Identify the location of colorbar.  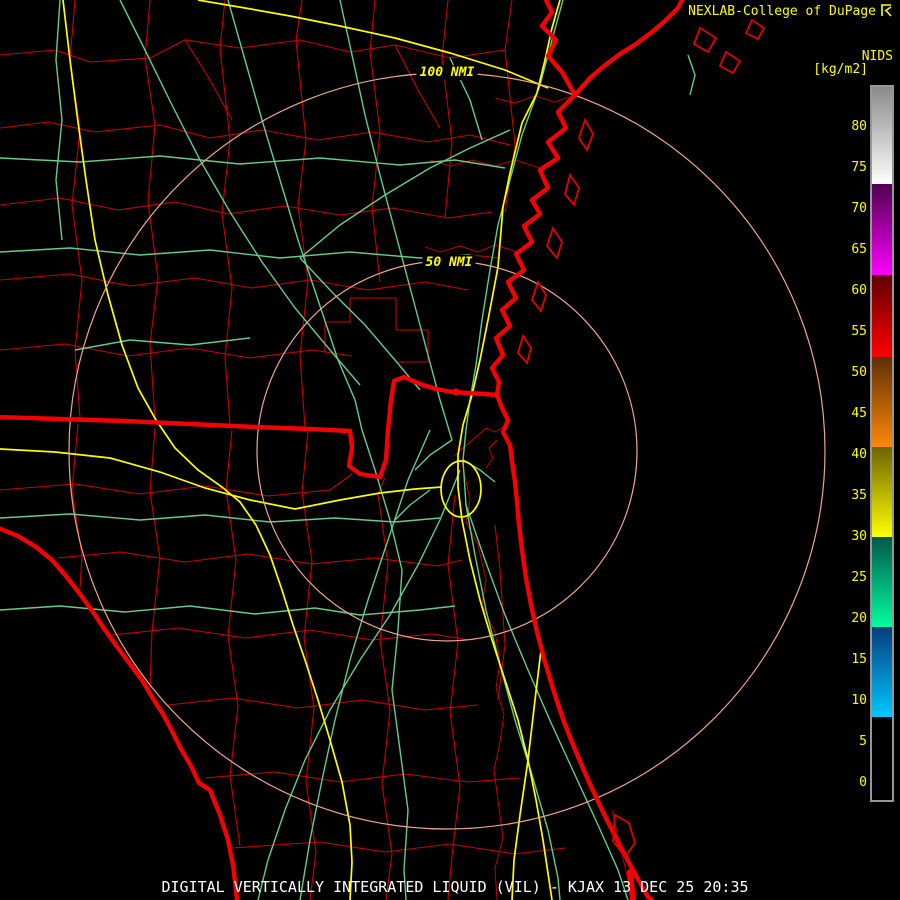
(882, 443).